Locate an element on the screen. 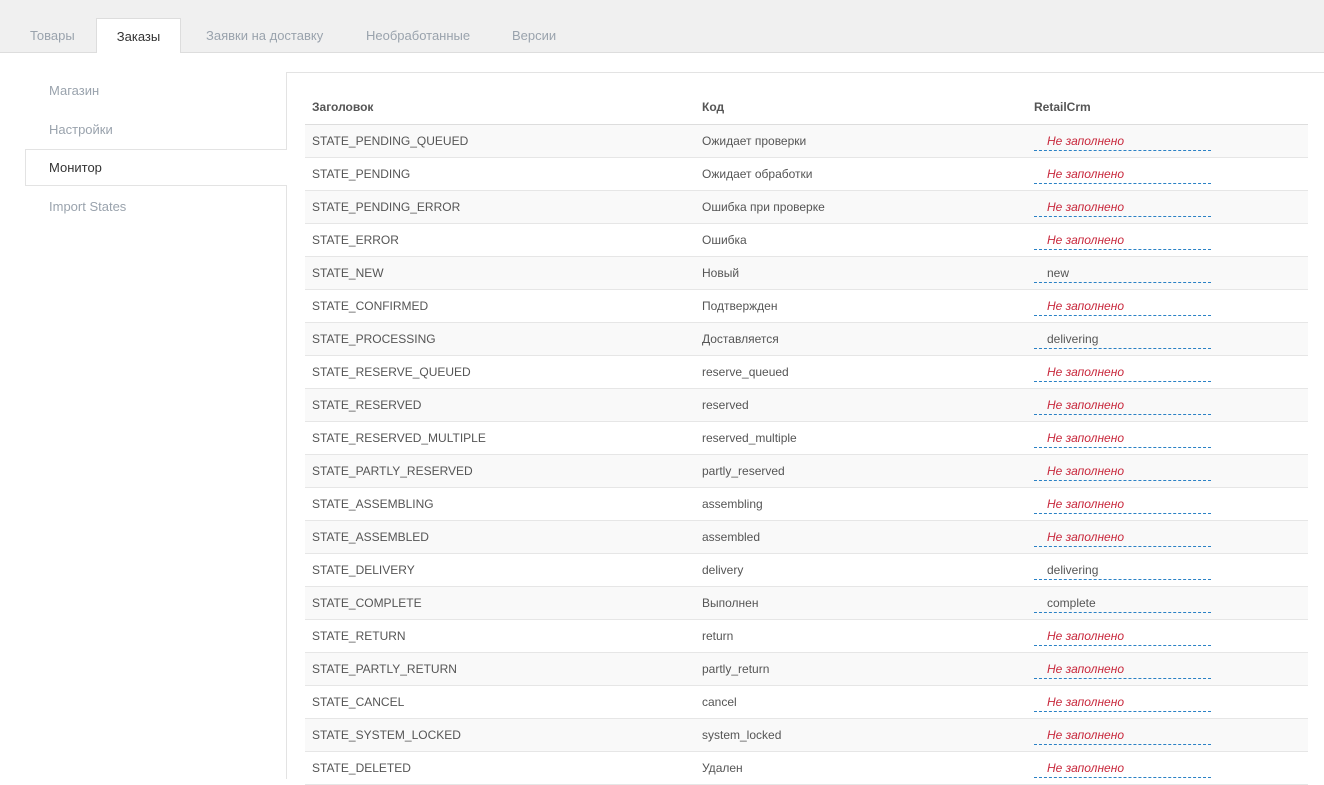 The width and height of the screenshot is (1324, 785). state-title-cell: STATE_COMPLETE is located at coordinates (500, 603).